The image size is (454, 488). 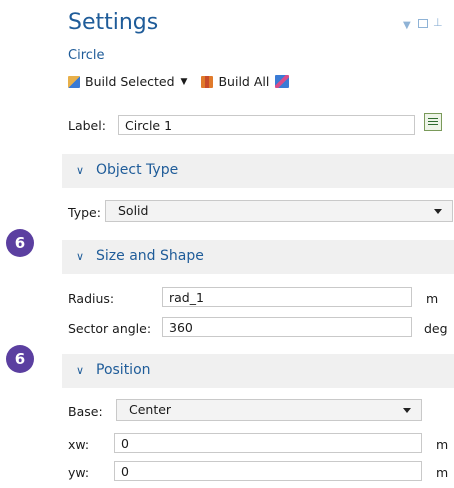 I want to click on sector-angle-input: 360, so click(x=287, y=327).